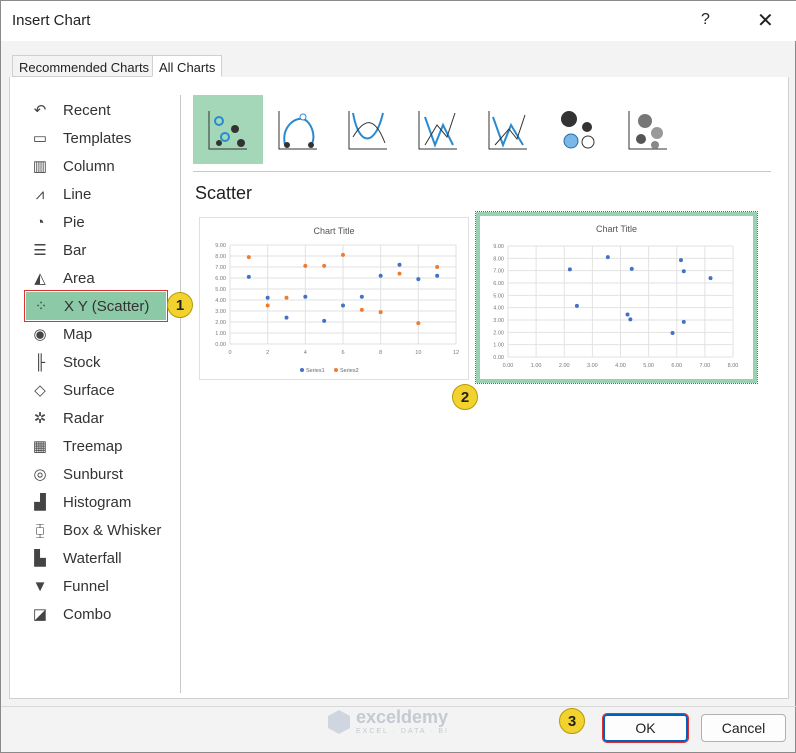 The width and height of the screenshot is (796, 753). I want to click on sidebar-item-x-y-scatter: ⁘ X Y (Scatter), so click(96, 306).